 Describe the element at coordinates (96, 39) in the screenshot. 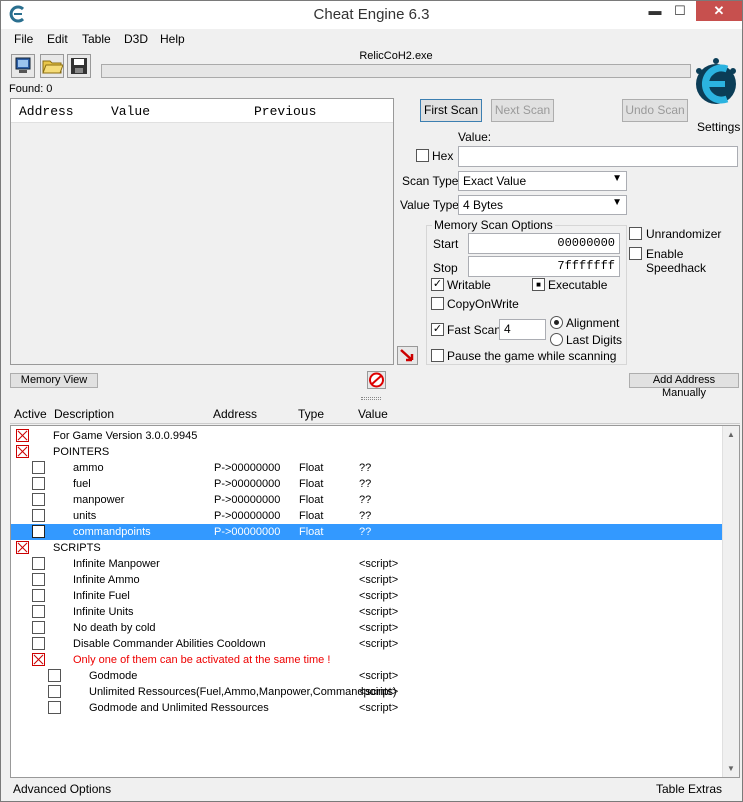

I see `menu-table: Table` at that location.